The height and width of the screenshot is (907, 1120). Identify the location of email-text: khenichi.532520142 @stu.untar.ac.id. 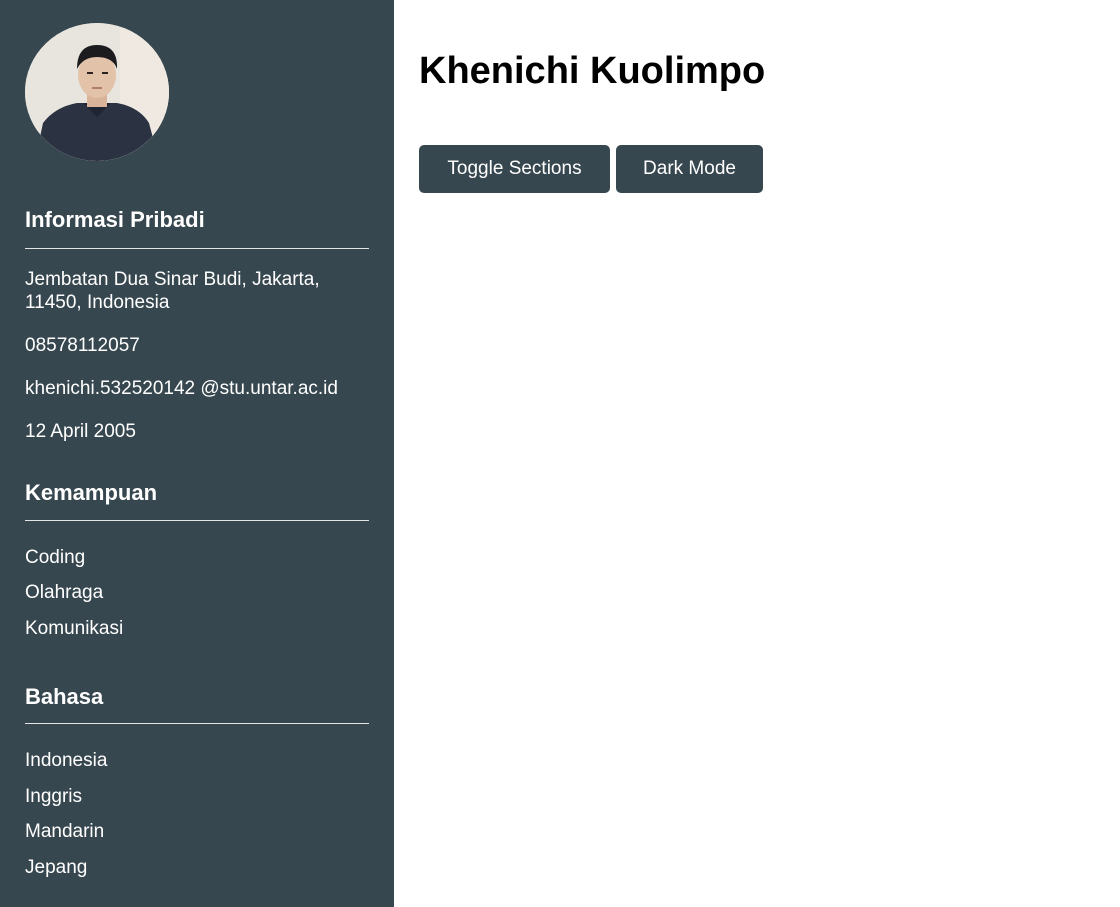
(181, 388).